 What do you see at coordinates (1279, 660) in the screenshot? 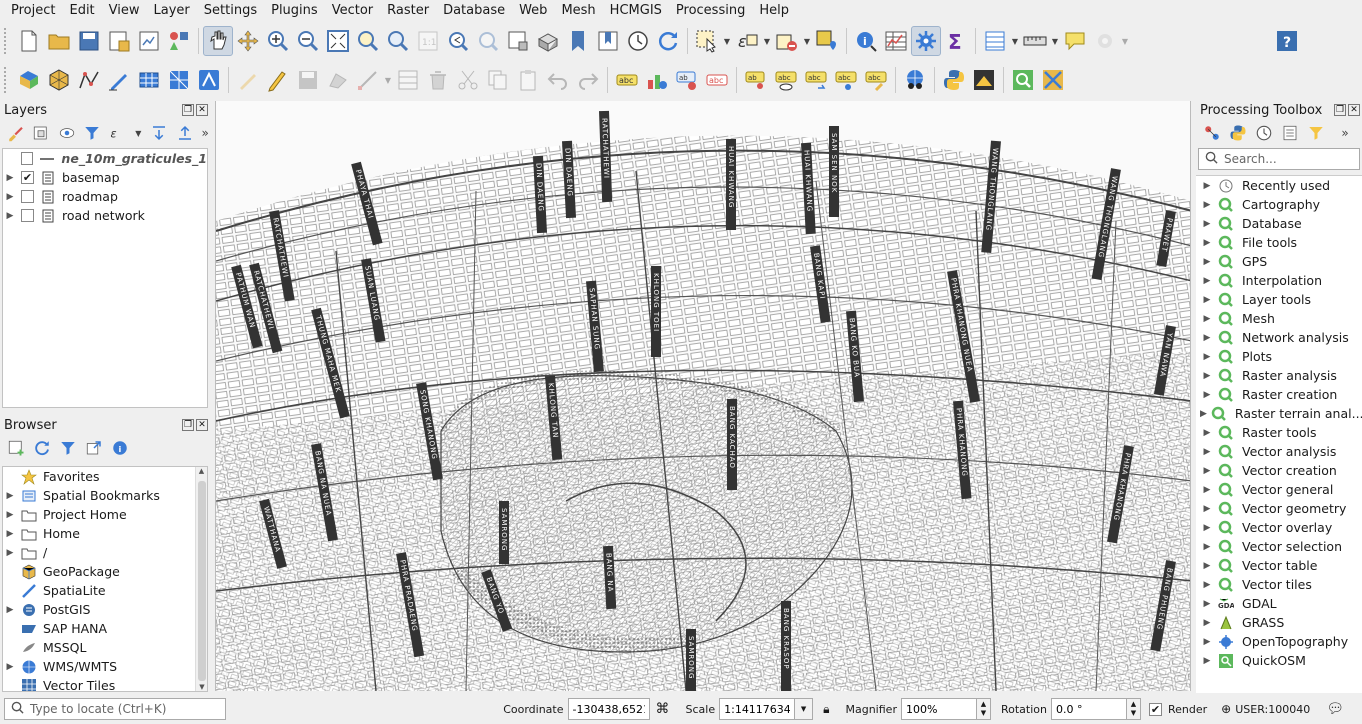
I see `toolbox-provider-item: ▶ QuickOSM` at bounding box center [1279, 660].